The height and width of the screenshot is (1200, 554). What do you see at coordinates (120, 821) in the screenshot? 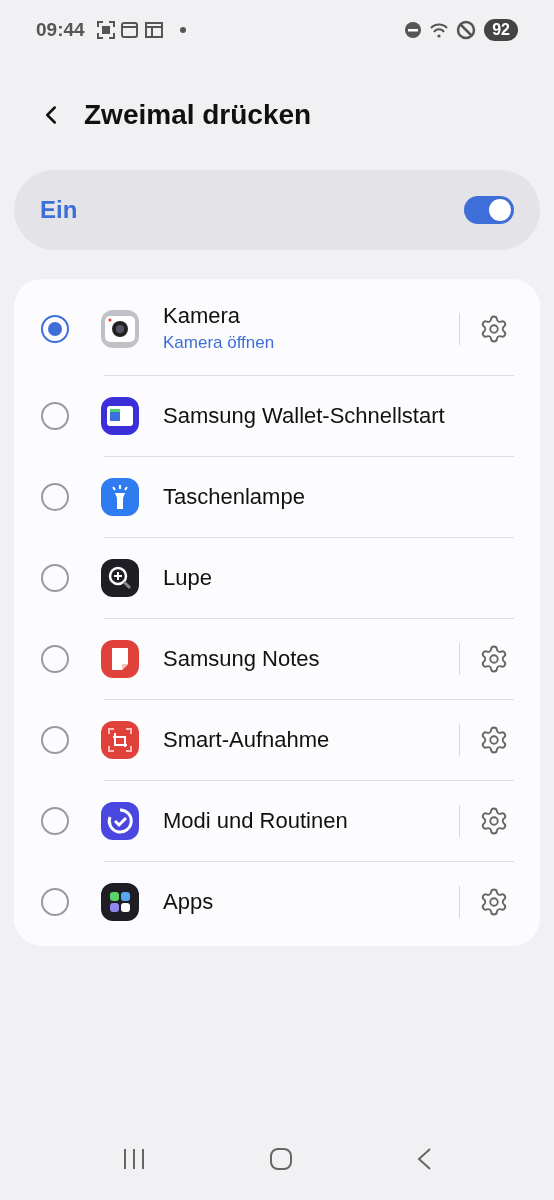
I see `routines-icon` at bounding box center [120, 821].